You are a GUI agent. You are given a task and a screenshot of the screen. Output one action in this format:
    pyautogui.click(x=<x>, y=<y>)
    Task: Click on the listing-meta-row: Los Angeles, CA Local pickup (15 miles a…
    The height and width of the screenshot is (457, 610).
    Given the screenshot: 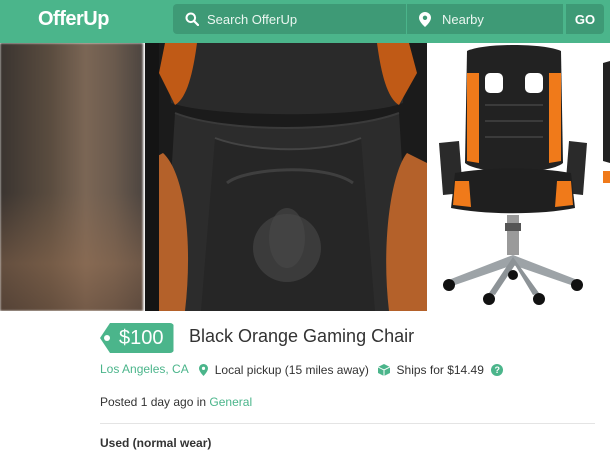 What is the action you would take?
    pyautogui.click(x=302, y=369)
    